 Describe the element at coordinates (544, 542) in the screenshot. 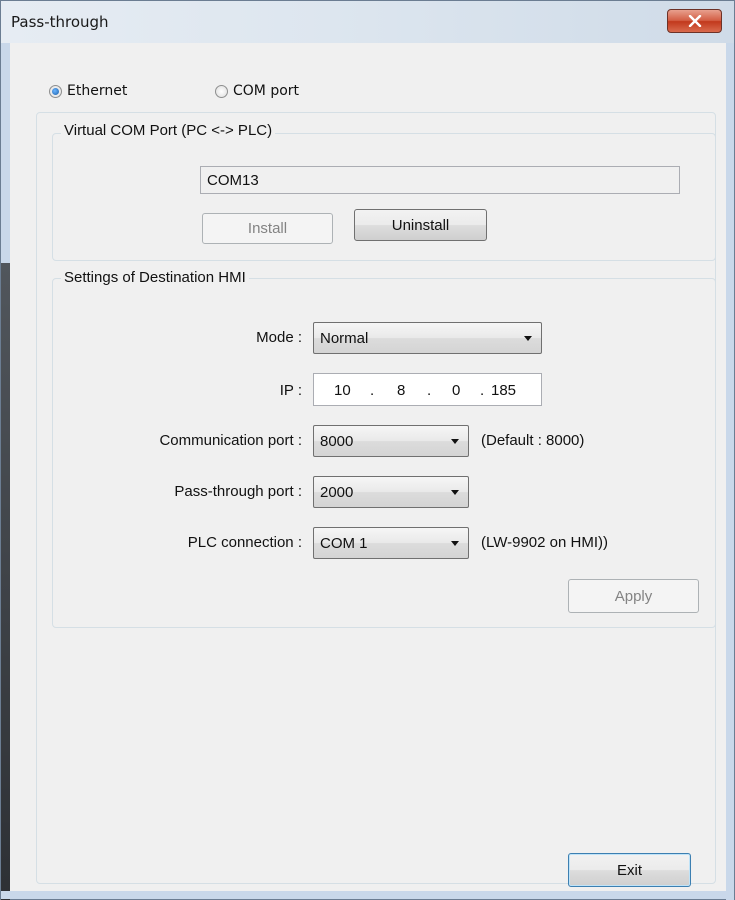

I see `plc-connection-hint: (LW-9902 on HMI))` at that location.